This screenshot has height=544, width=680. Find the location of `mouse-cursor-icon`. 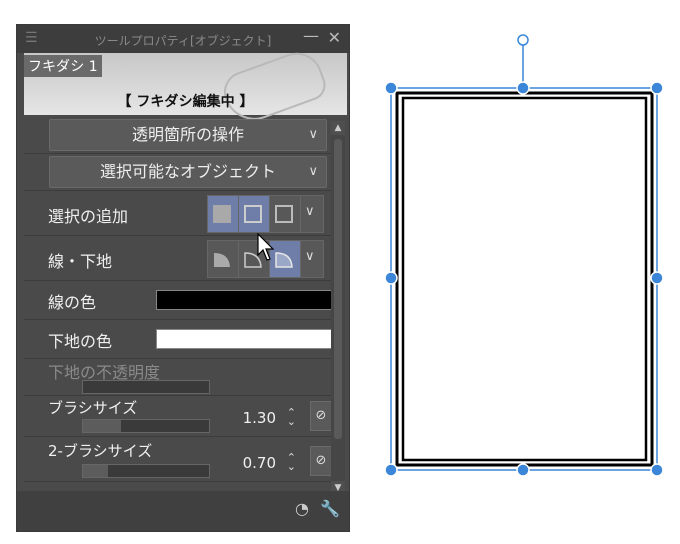

mouse-cursor-icon is located at coordinates (266, 247).